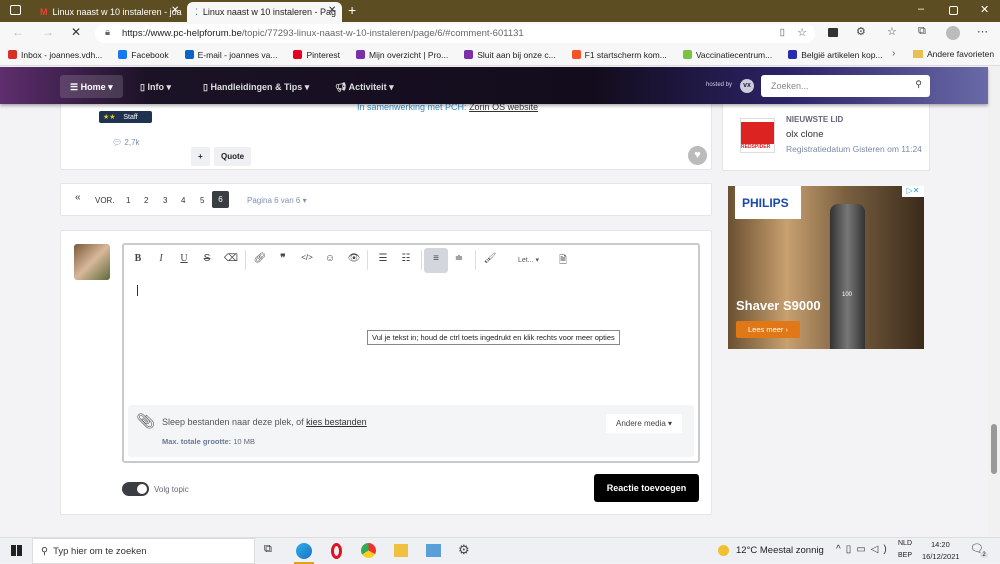 The height and width of the screenshot is (564, 1000). Describe the element at coordinates (143, 55) in the screenshot. I see `bookmark-item: Facebook` at that location.